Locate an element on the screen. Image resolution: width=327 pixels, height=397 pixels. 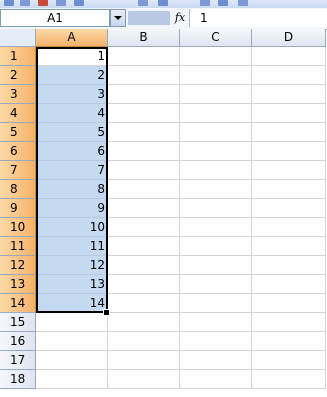
cell-d12 is located at coordinates (289, 265).